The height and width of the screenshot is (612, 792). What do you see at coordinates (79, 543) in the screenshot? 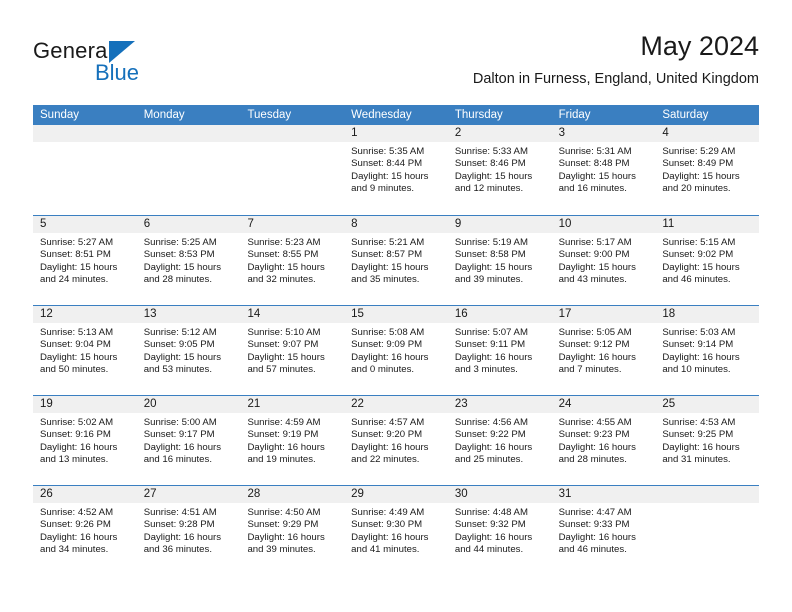
I see `daylight-text: Daylight: 16 hours and 34 minutes.` at bounding box center [79, 543].